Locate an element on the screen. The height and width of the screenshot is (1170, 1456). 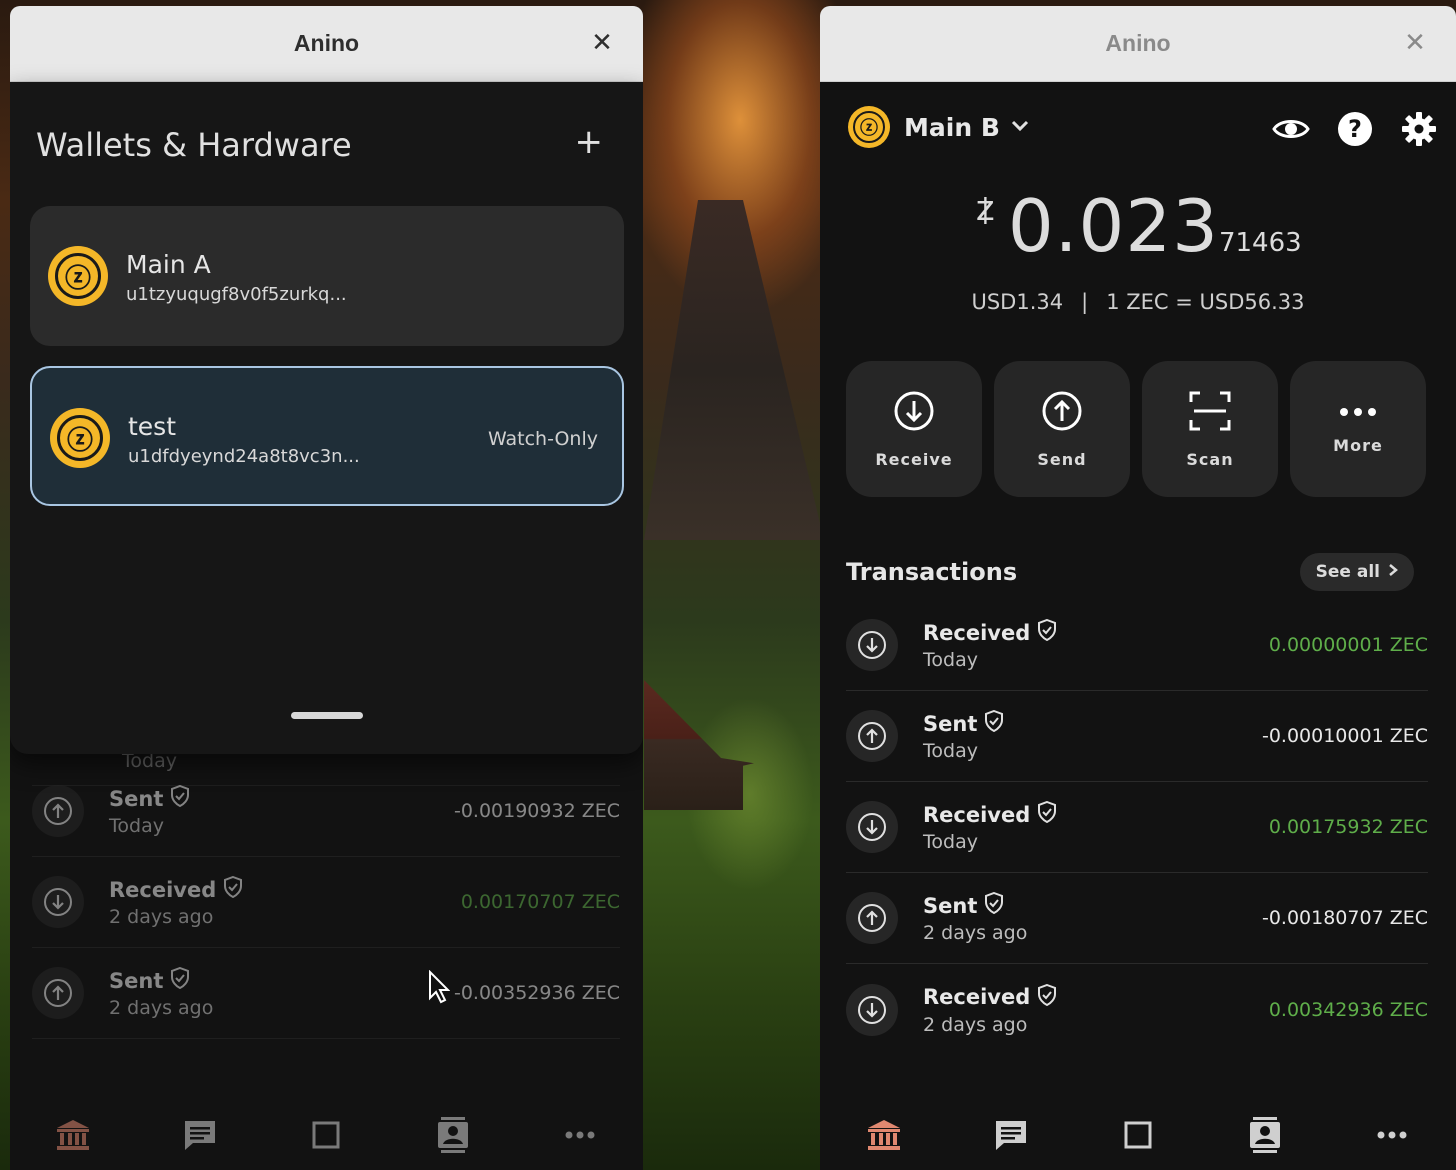
balance-fraction: 71463 is located at coordinates (1260, 243).